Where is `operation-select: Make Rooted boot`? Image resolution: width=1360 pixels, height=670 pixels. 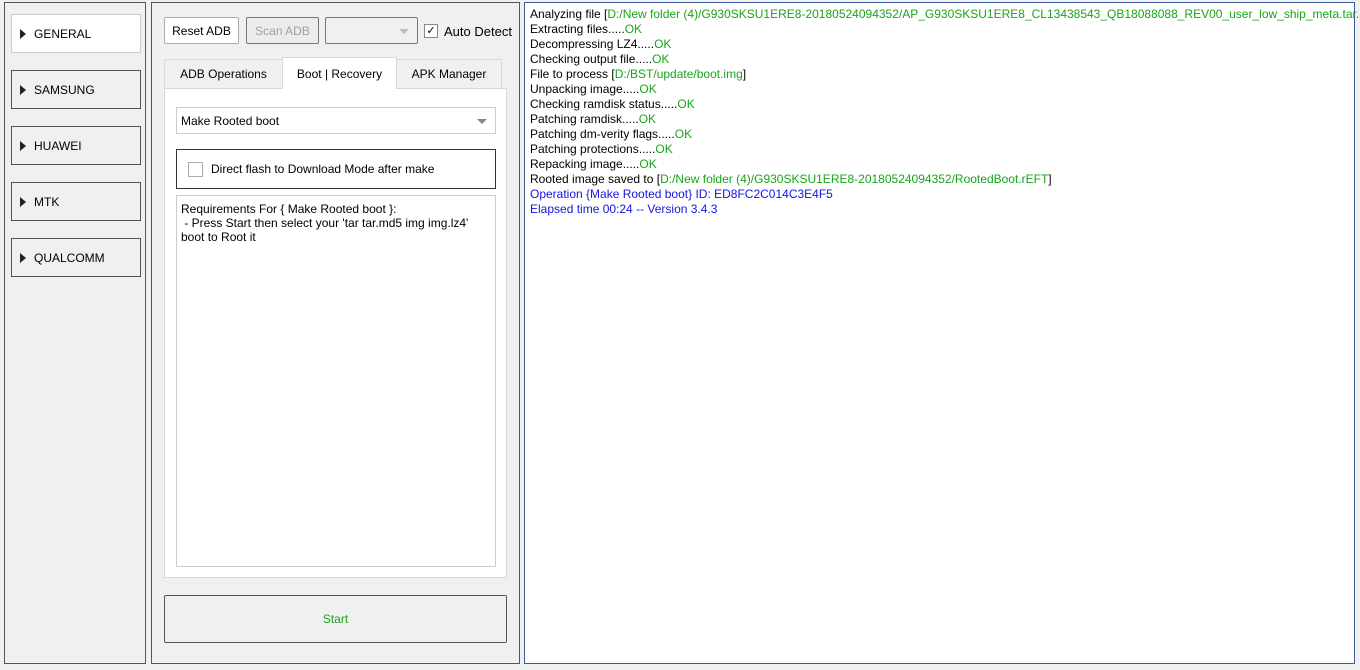 operation-select: Make Rooted boot is located at coordinates (336, 120).